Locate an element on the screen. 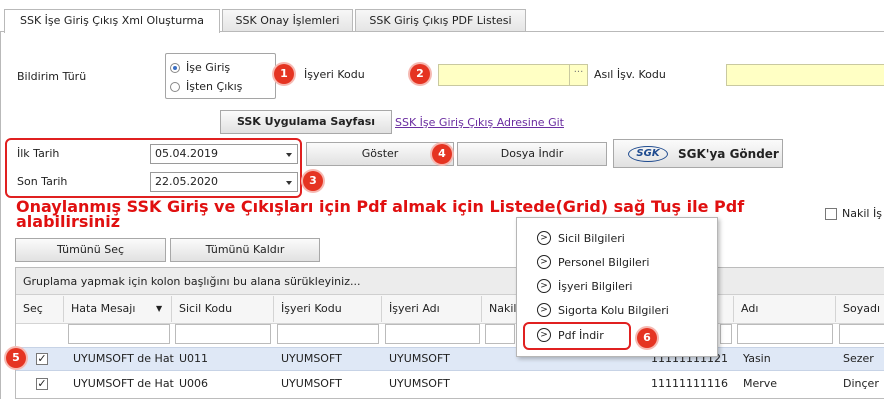  step-badge-1: 1 is located at coordinates (284, 74).